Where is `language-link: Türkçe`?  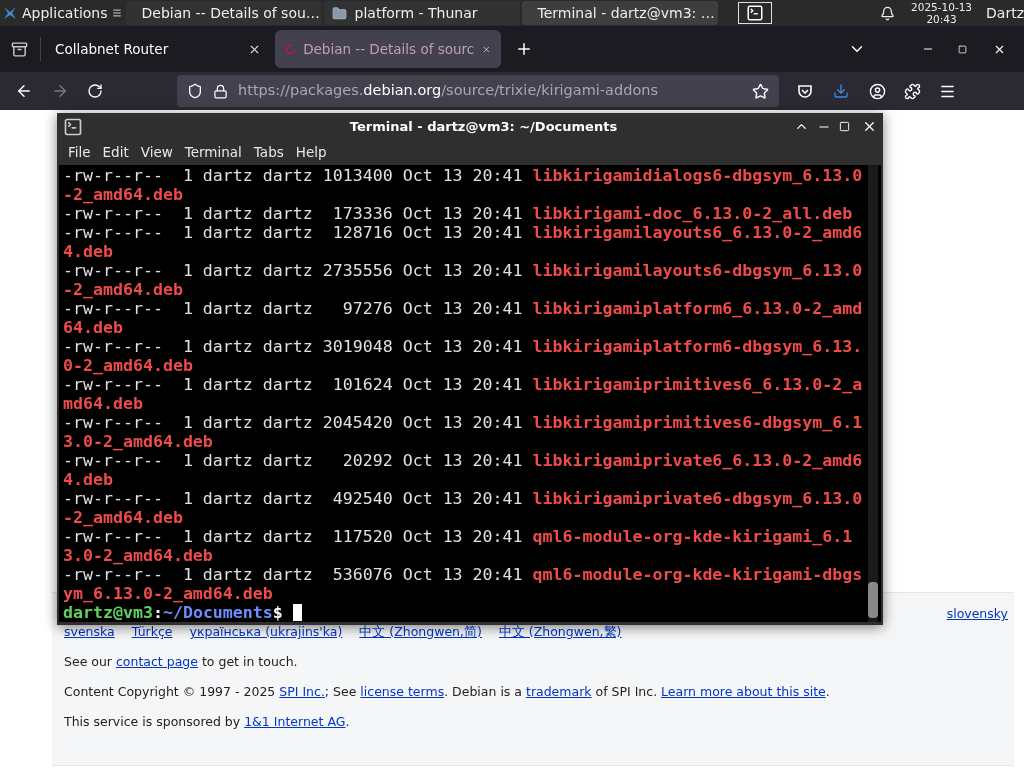 language-link: Türkçe is located at coordinates (152, 632).